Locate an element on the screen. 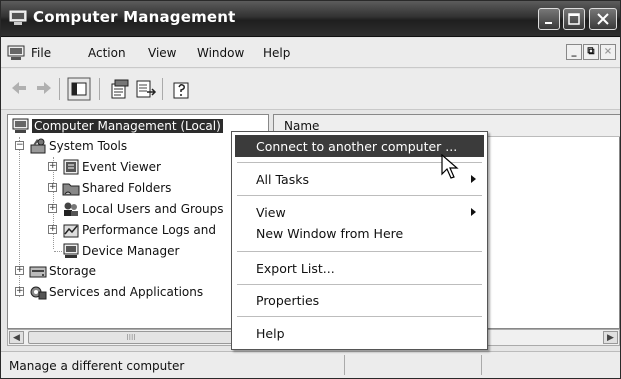  maximize-button is located at coordinates (574, 19).